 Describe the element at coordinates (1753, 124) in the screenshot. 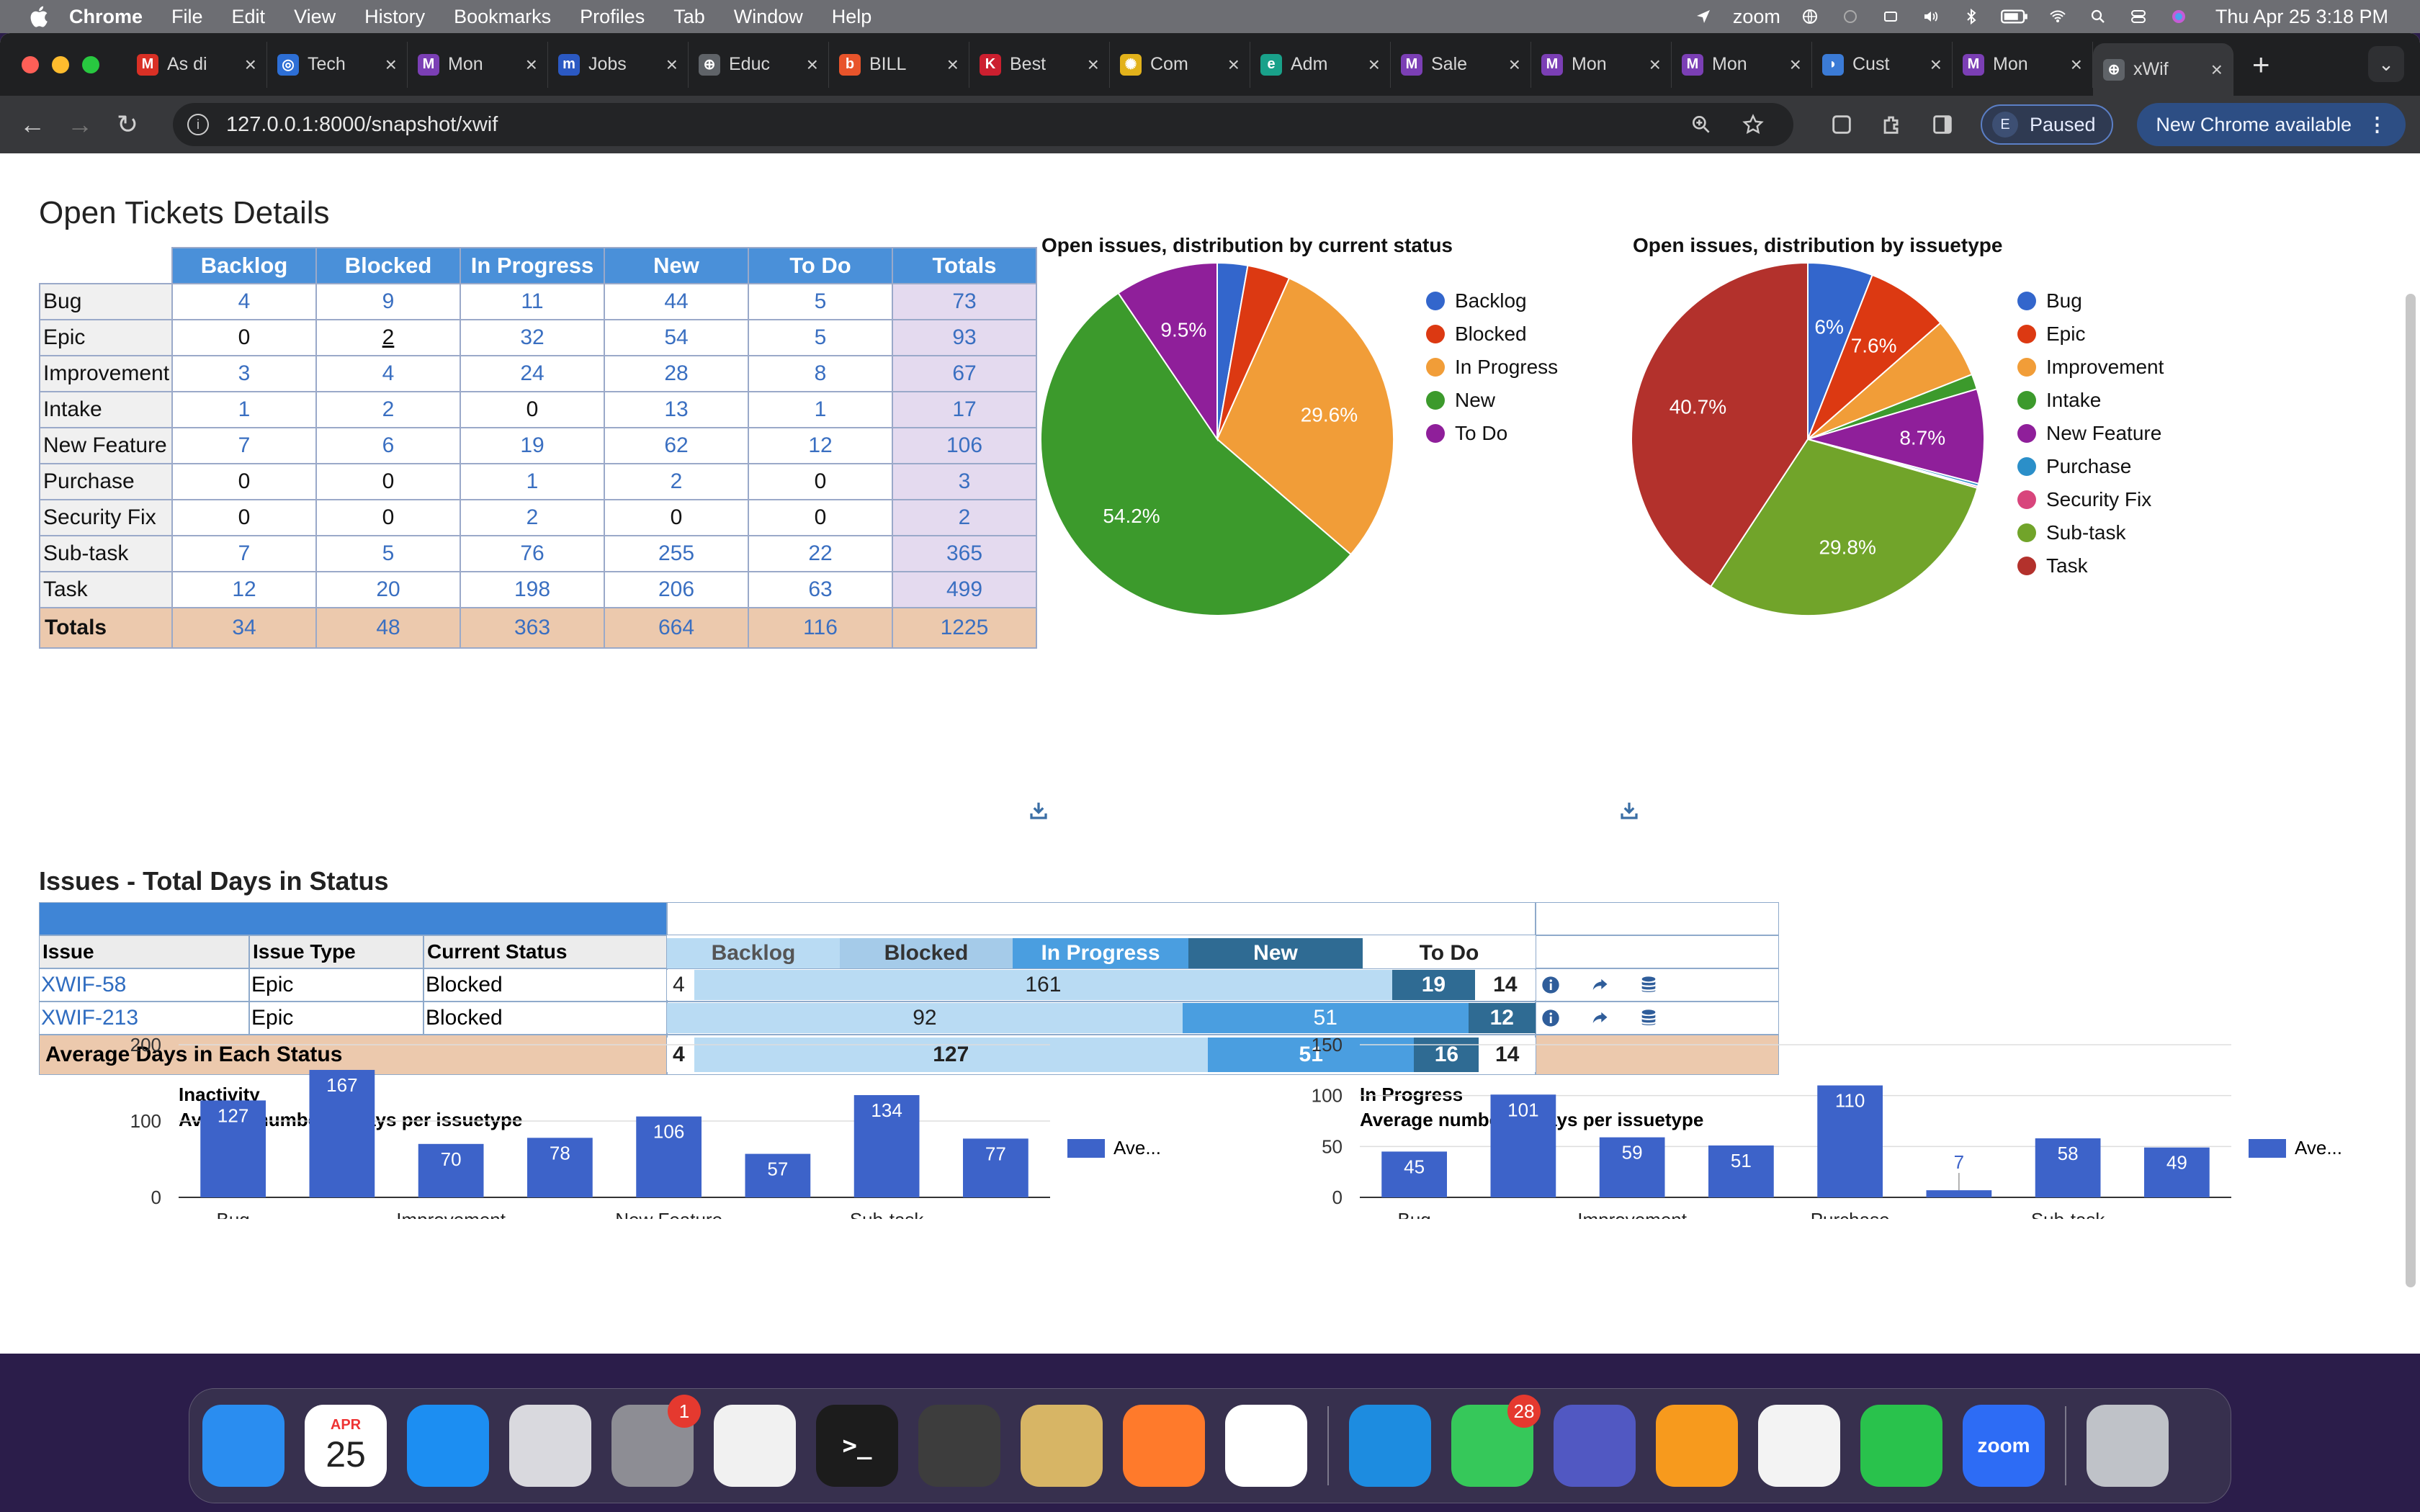

I see `bookmark-star-icon` at that location.